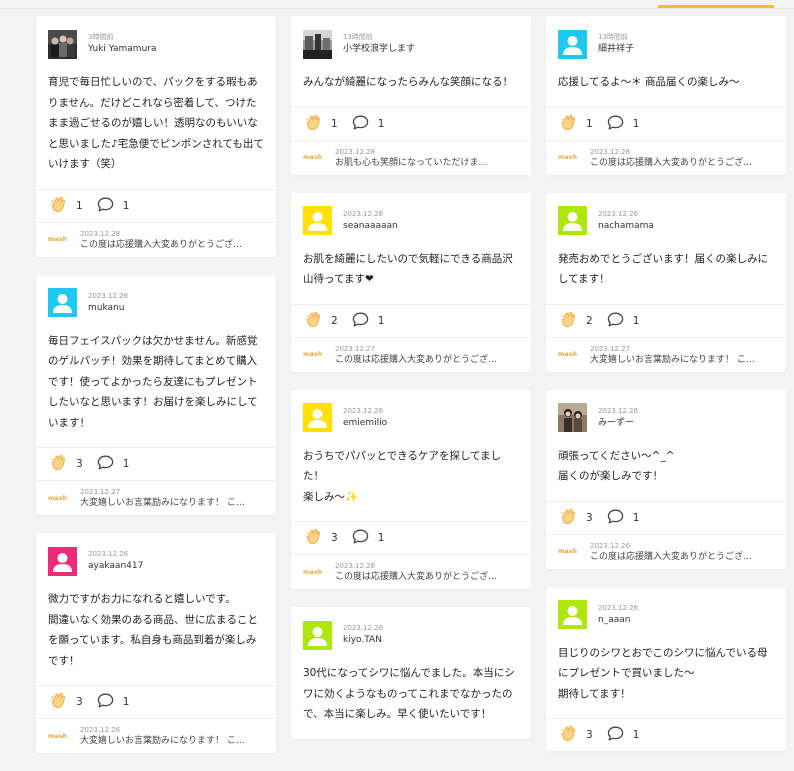  I want to click on comment-meta: 2023.12.26 n_aaan, so click(618, 615).